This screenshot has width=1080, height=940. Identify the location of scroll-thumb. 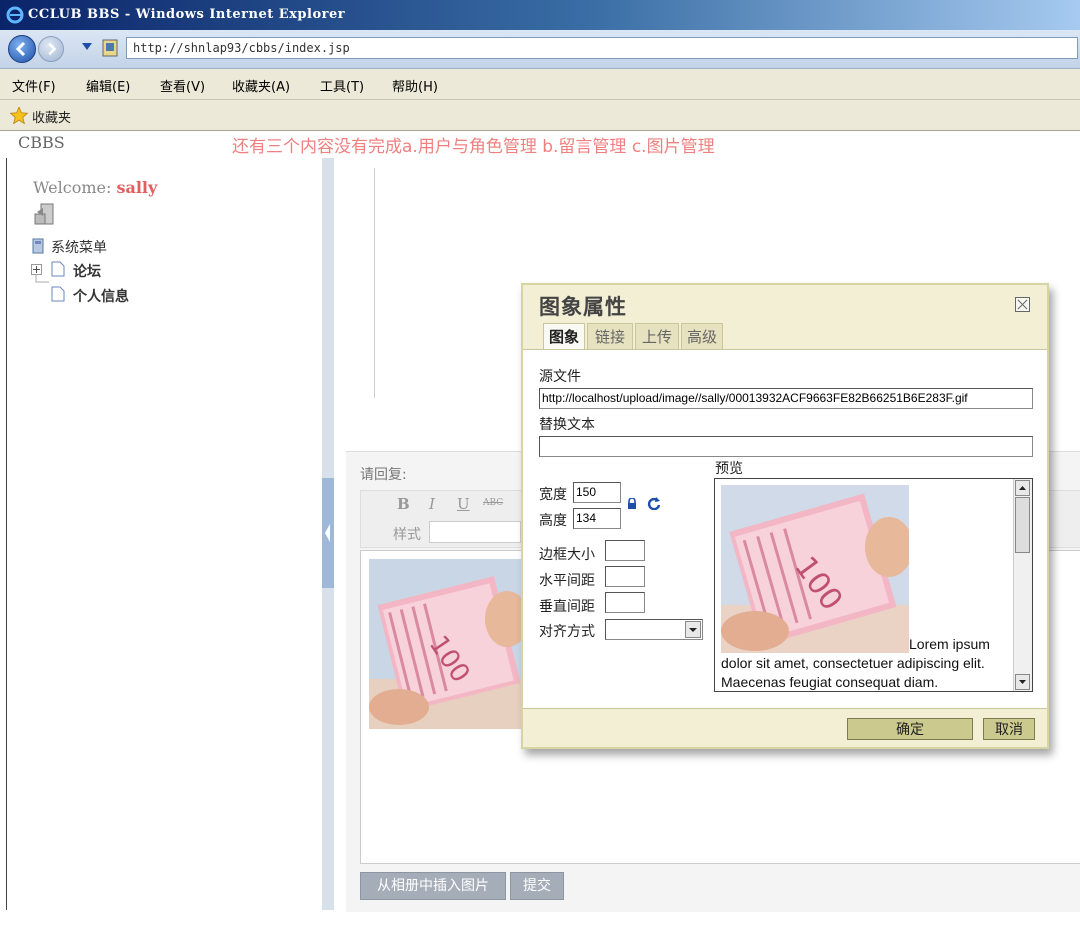
(1022, 525).